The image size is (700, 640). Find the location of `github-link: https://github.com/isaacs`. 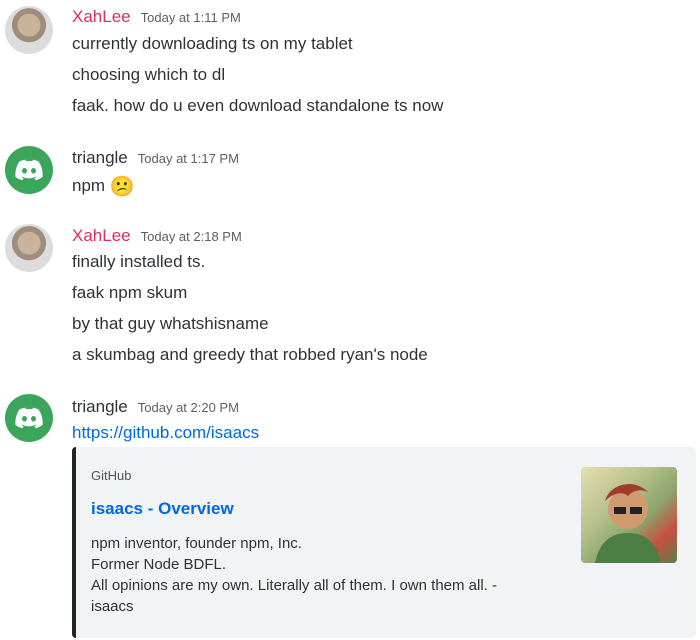

github-link: https://github.com/isaacs is located at coordinates (165, 432).